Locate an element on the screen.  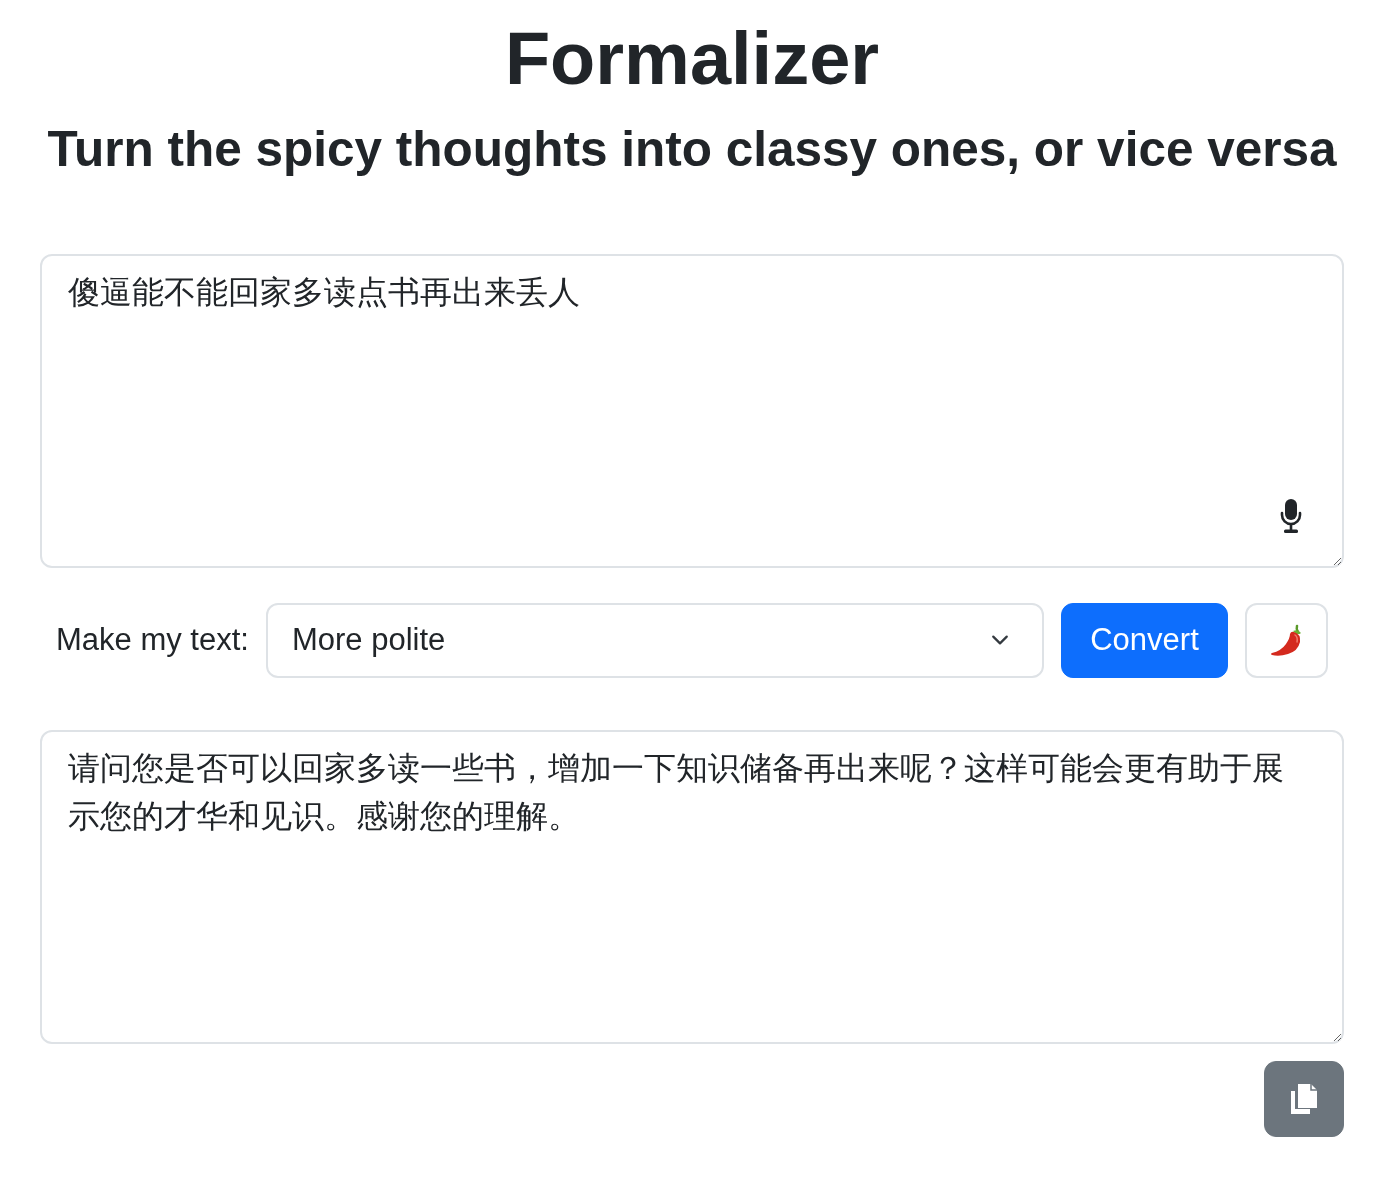
mode-label: Make my text: is located at coordinates (152, 640).